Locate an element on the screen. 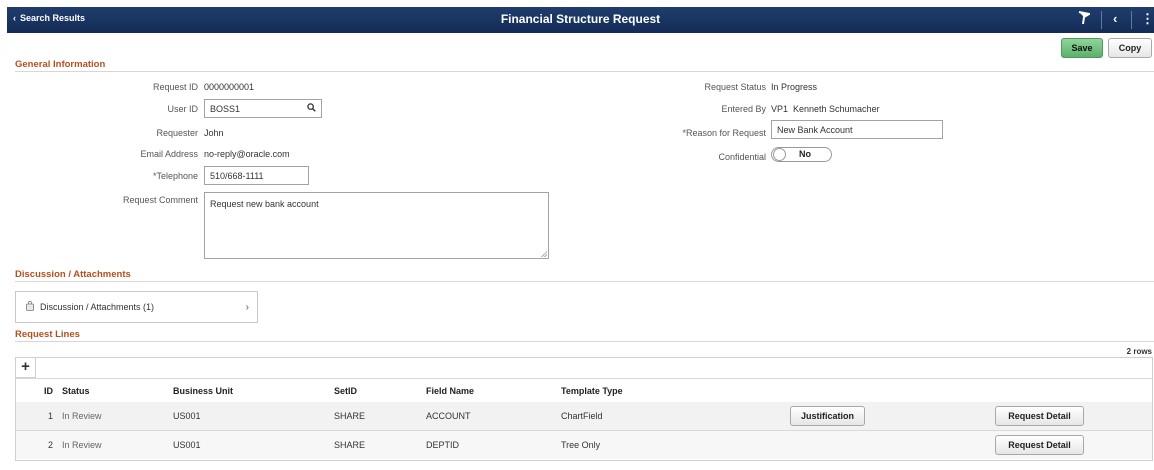 This screenshot has width=1154, height=470. entered-by-value: VP1 Kenneth Schumacher is located at coordinates (825, 109).